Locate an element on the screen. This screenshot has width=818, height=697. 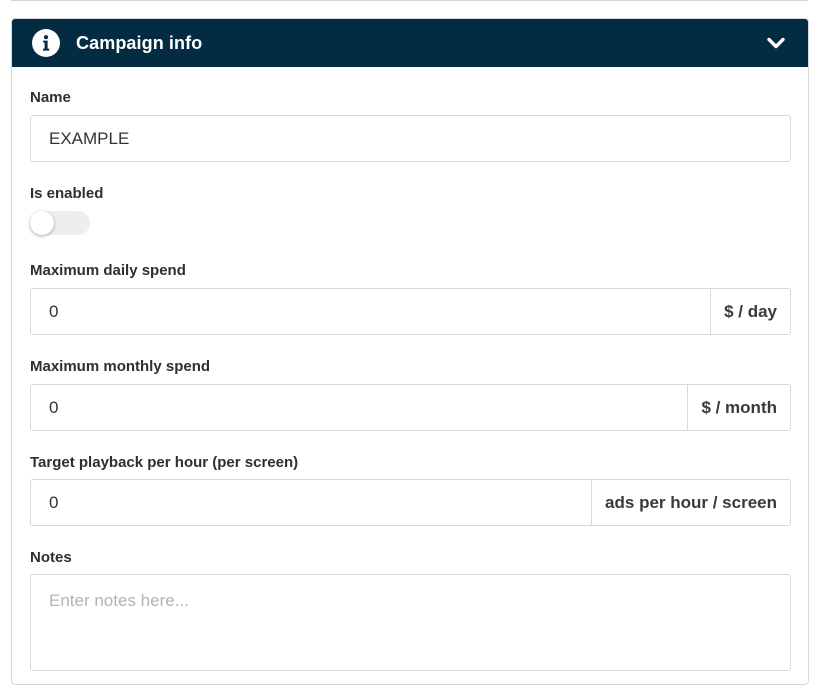
daily-spend-input is located at coordinates (371, 311).